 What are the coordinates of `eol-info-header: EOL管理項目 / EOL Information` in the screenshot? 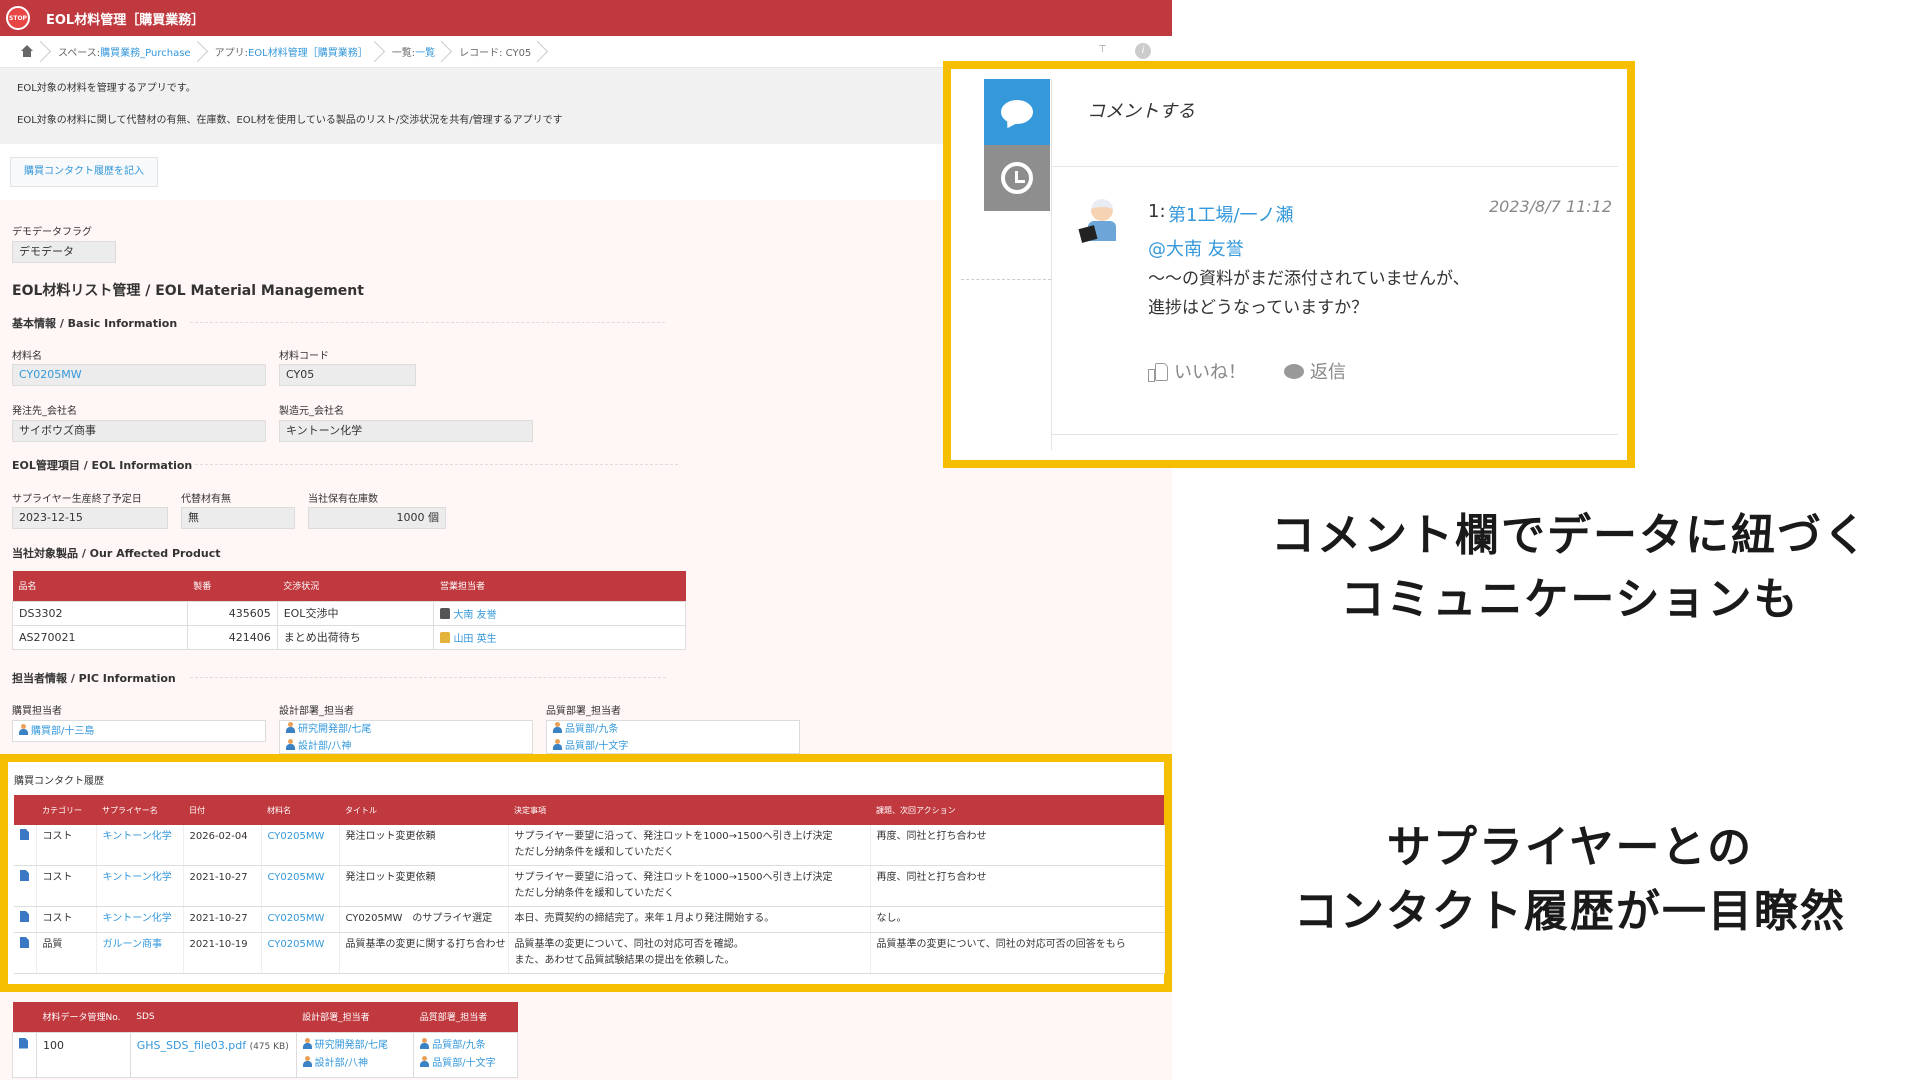 It's located at (102, 465).